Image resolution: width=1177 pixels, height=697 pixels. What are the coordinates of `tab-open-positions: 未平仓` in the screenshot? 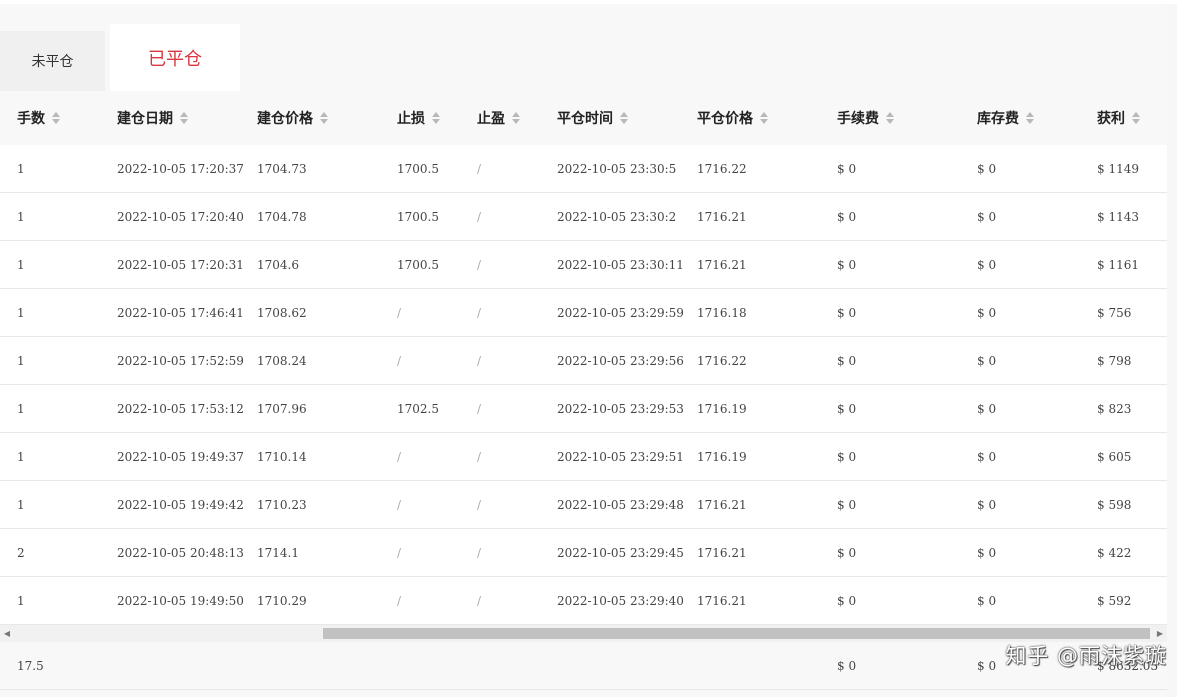 It's located at (52, 61).